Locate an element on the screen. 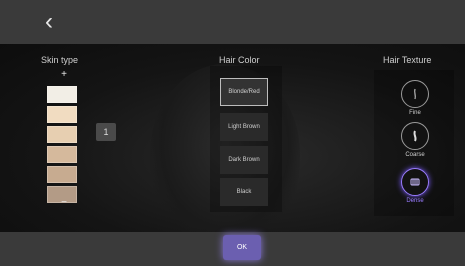 This screenshot has width=465, height=266. chevron-left-icon: ‹ is located at coordinates (49, 21).